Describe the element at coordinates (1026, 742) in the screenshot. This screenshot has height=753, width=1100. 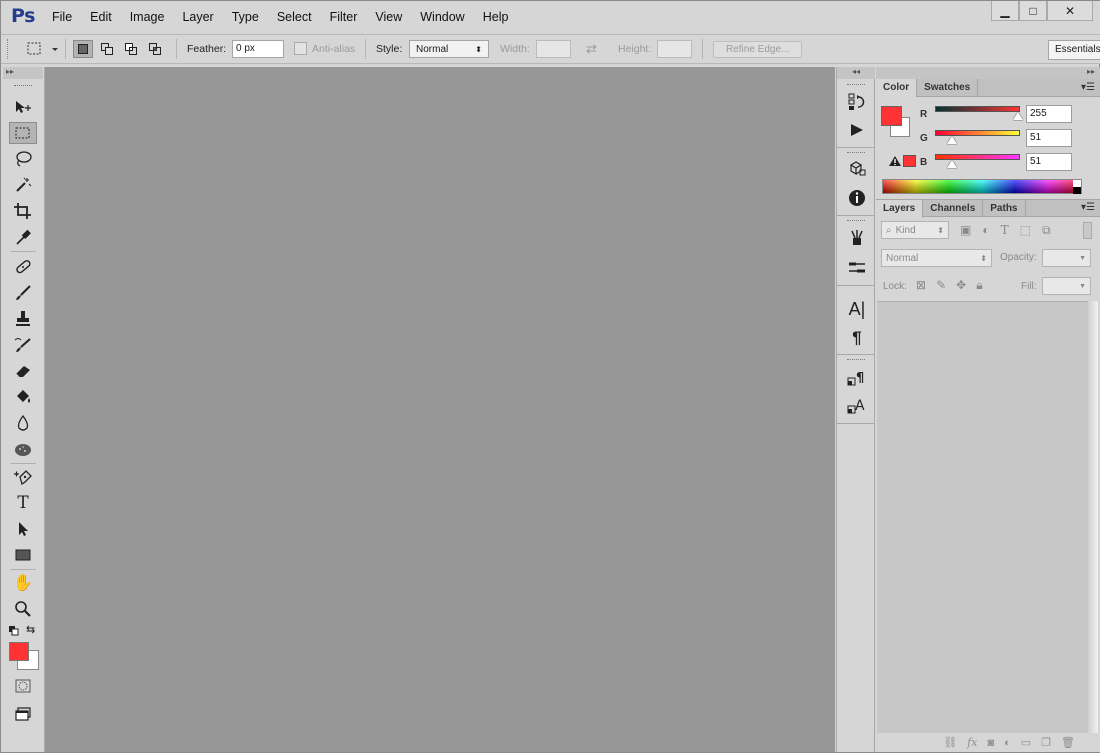
I see `new-group-folder-icon: ▭` at that location.